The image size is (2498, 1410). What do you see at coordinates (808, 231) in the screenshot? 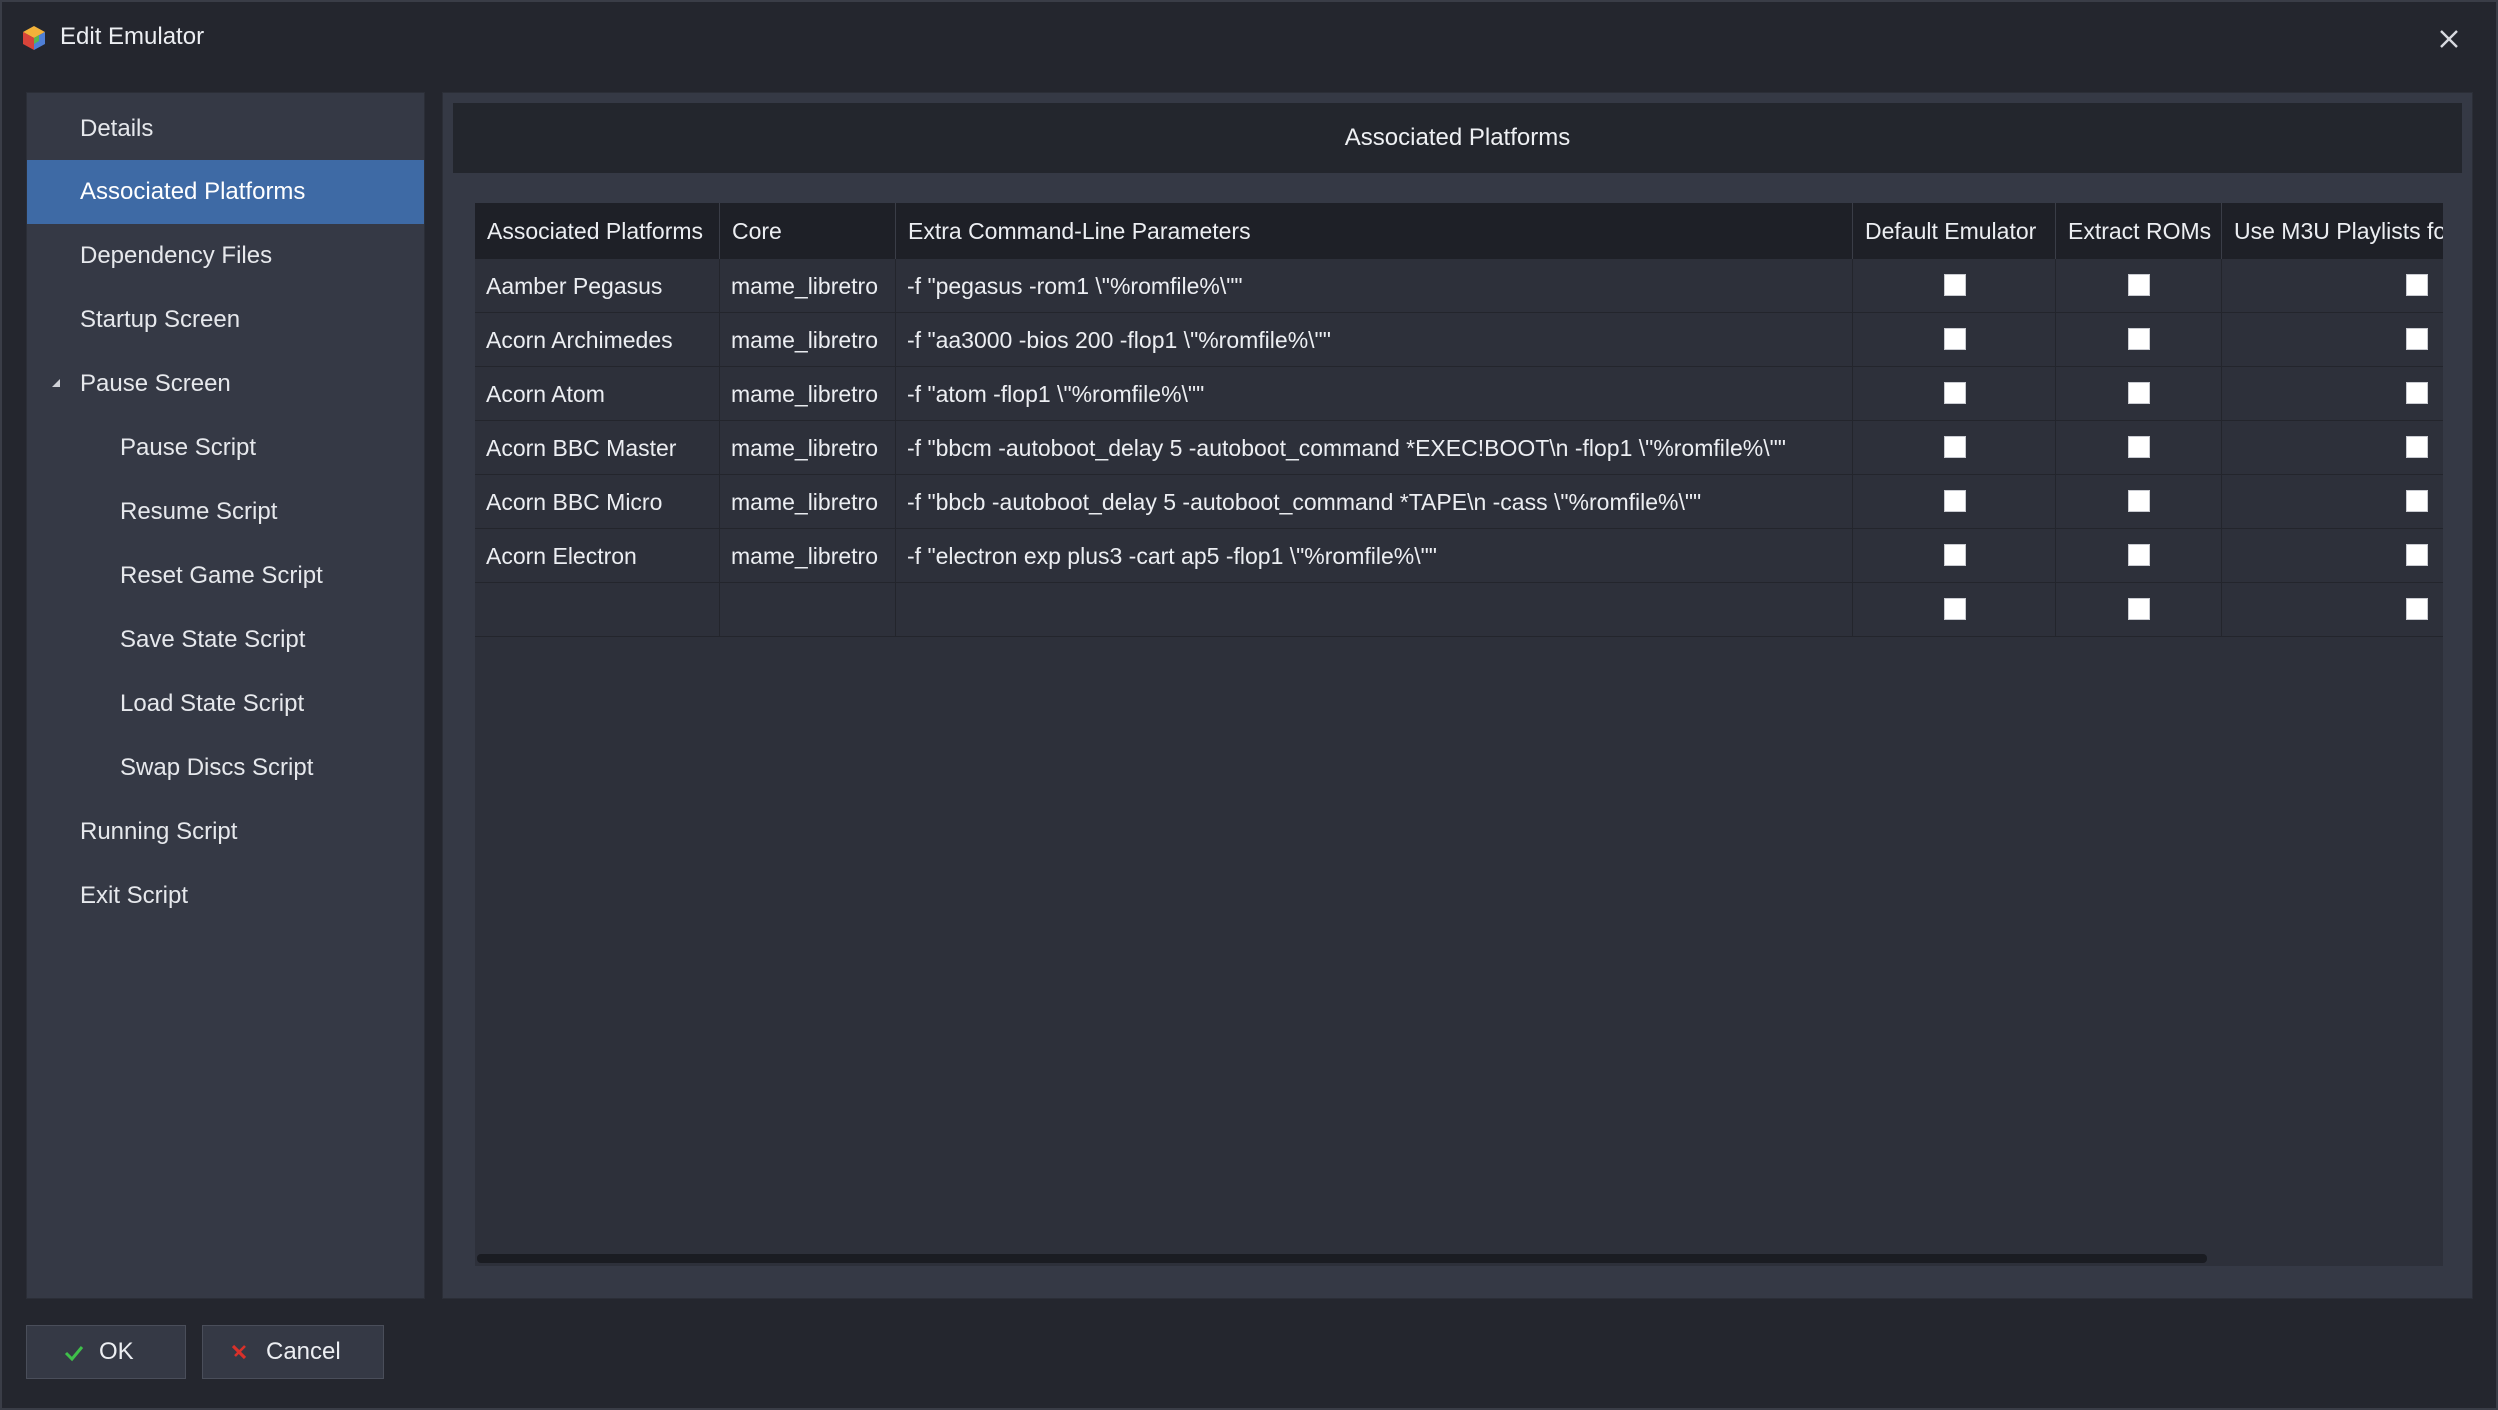
I see `column-header-core: Core` at bounding box center [808, 231].